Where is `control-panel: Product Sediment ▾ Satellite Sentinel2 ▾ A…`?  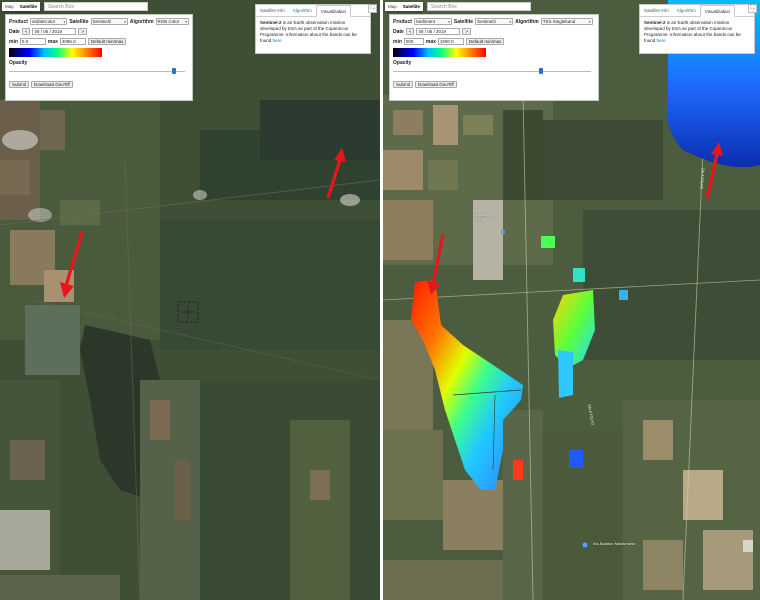 control-panel: Product Sediment ▾ Satellite Sentinel2 ▾ A… is located at coordinates (494, 57).